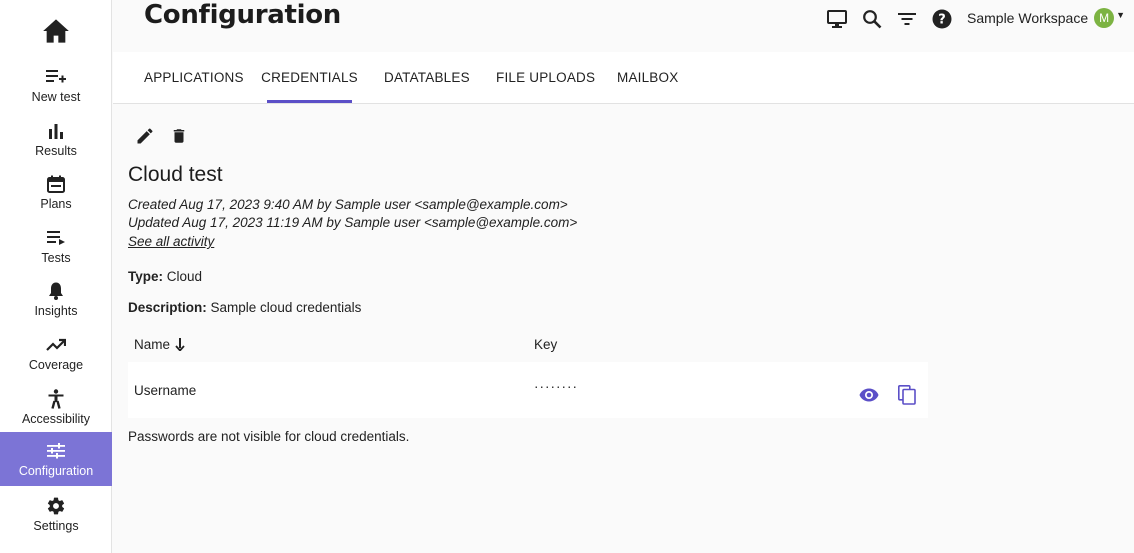 Image resolution: width=1134 pixels, height=553 pixels. I want to click on type-value: Cloud, so click(184, 276).